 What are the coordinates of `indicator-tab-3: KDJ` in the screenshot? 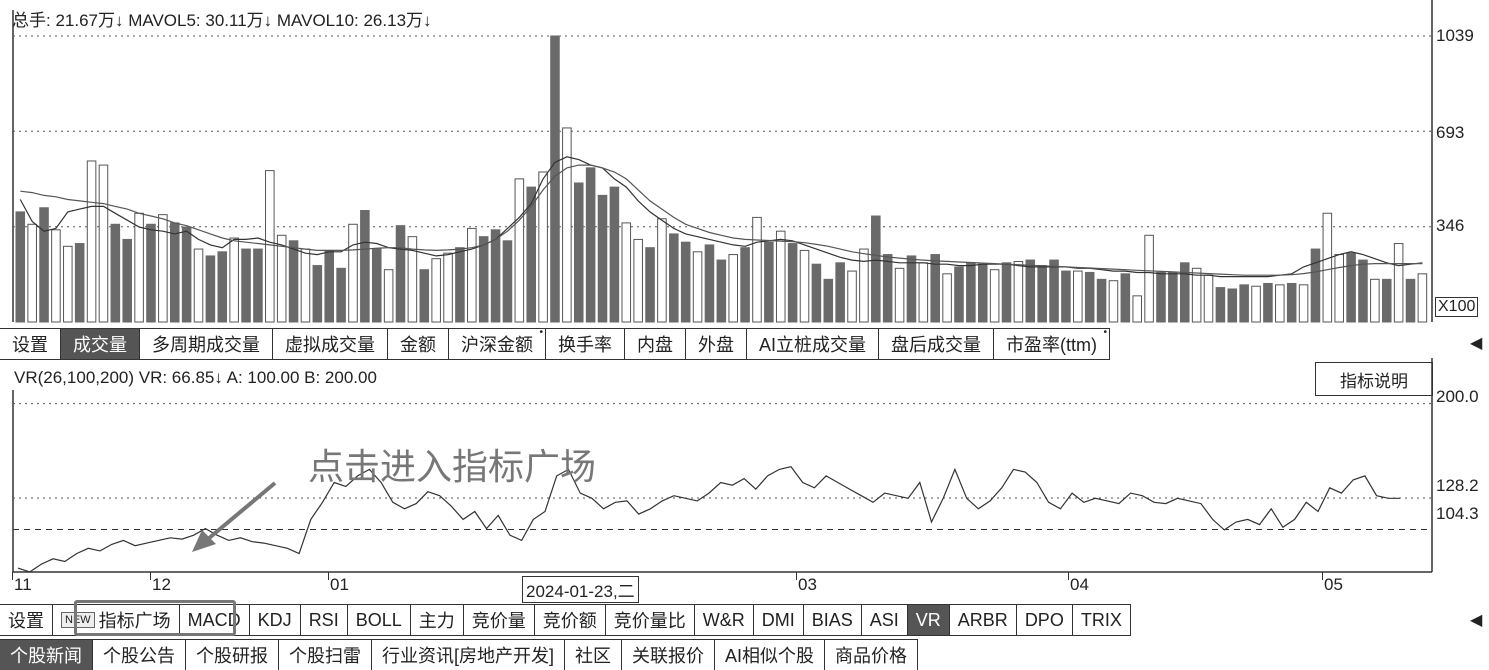 It's located at (275, 620).